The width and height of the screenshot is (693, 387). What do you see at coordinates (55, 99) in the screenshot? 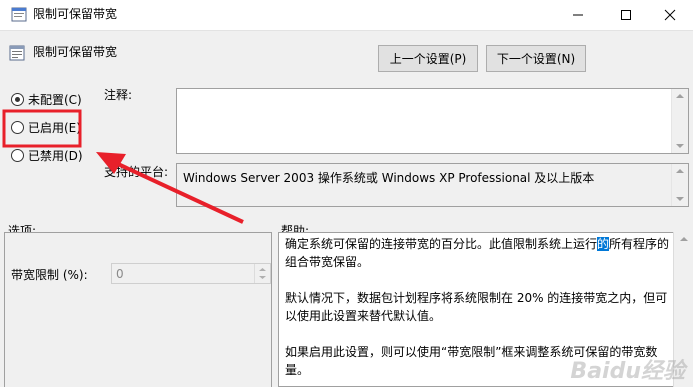
I see `radio-label: 未配置(C)` at bounding box center [55, 99].